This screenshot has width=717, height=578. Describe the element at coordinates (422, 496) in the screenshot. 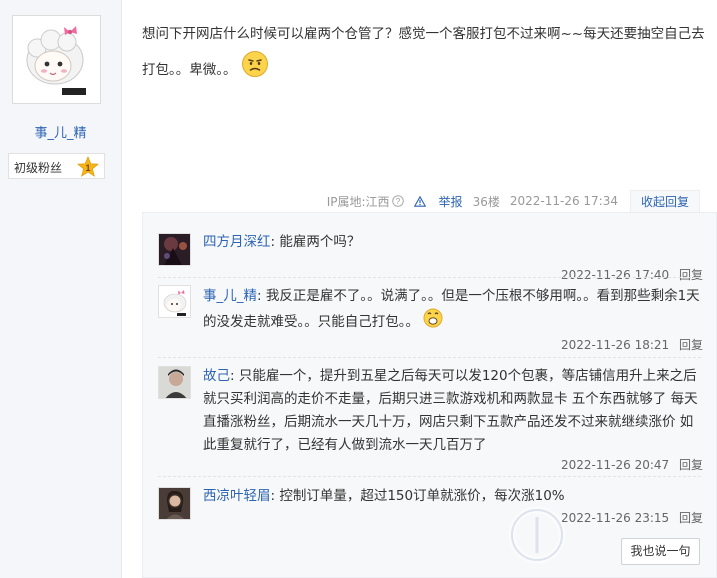

I see `reply-text: 控制订单量，超过150订单就涨价，每次涨10%` at that location.